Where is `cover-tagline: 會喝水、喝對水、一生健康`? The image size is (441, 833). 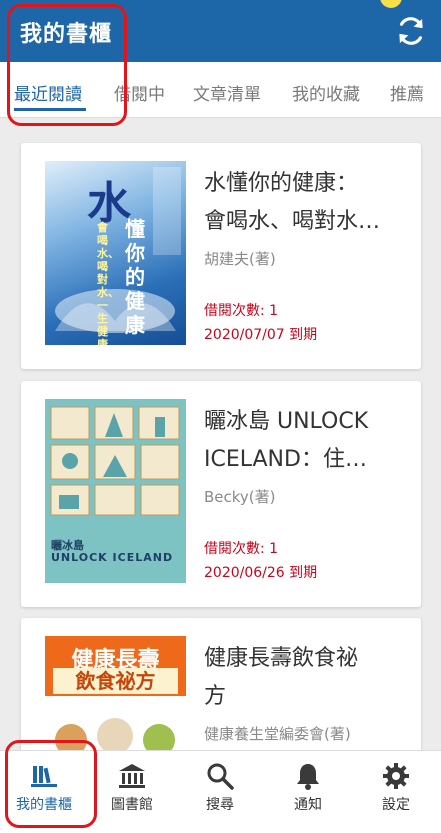
cover-tagline: 會喝水、喝對水、一生健康 is located at coordinates (108, 283).